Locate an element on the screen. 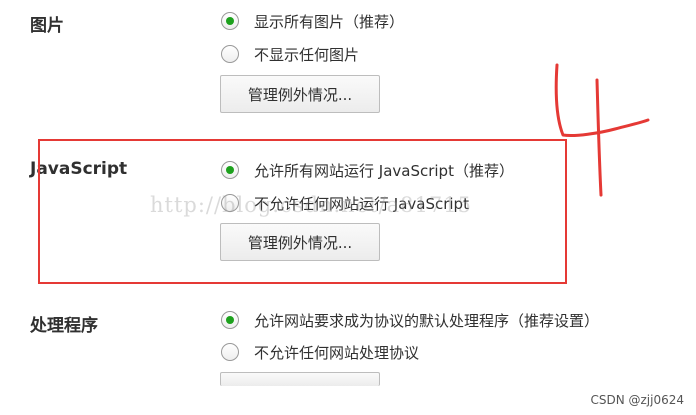 This screenshot has width=696, height=415. radio-javascript-block-all: 不允许任何网站运行 JavaScript is located at coordinates (345, 203).